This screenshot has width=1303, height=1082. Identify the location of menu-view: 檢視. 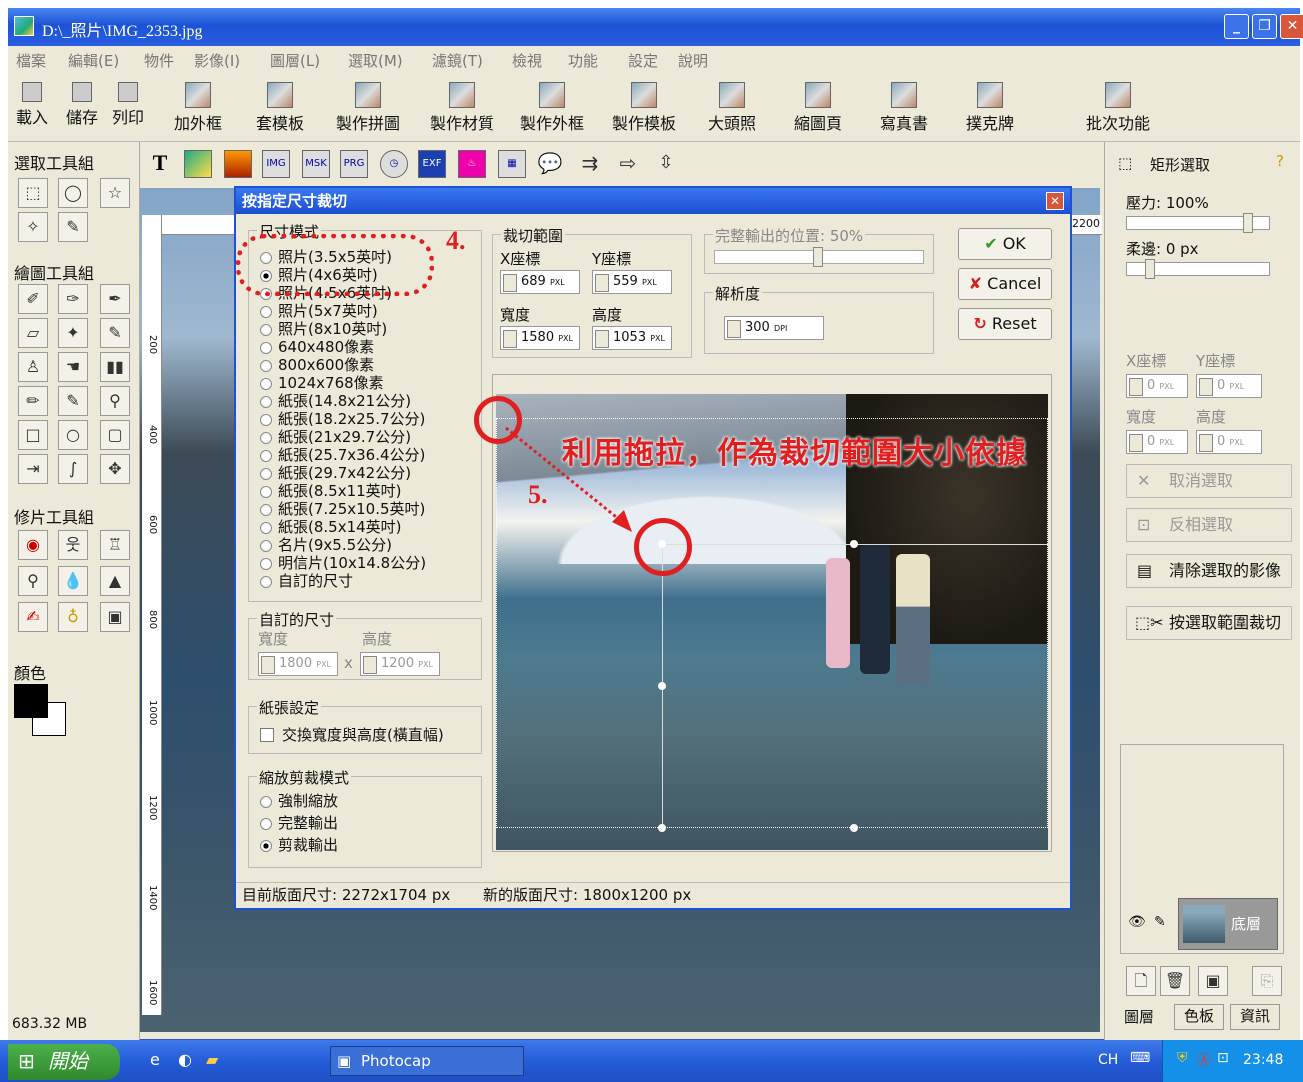
(527, 60).